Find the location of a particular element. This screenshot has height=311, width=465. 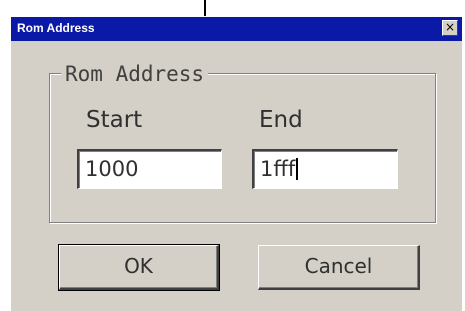

end-address-input: 1fff is located at coordinates (325, 169).